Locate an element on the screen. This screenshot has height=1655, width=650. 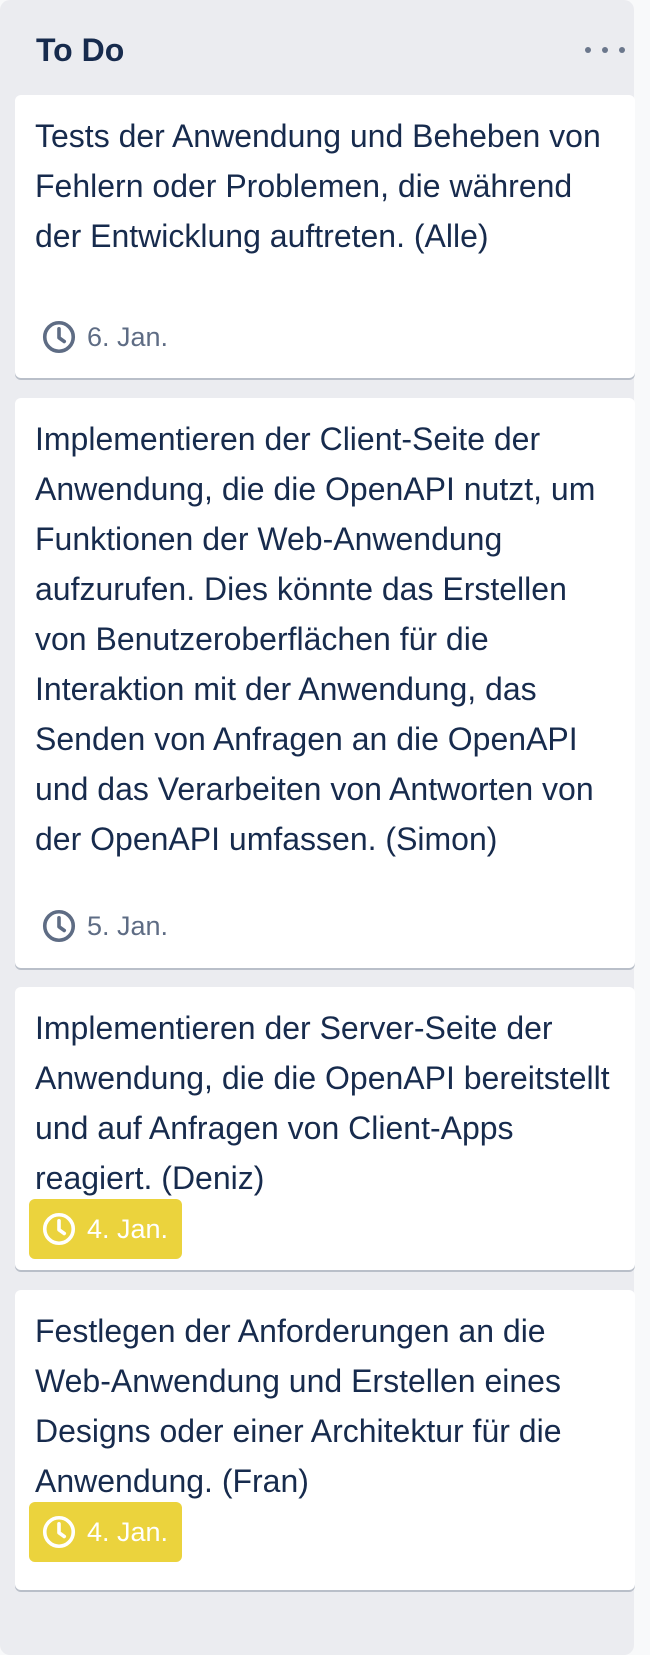
list-title: To Do is located at coordinates (80, 50).